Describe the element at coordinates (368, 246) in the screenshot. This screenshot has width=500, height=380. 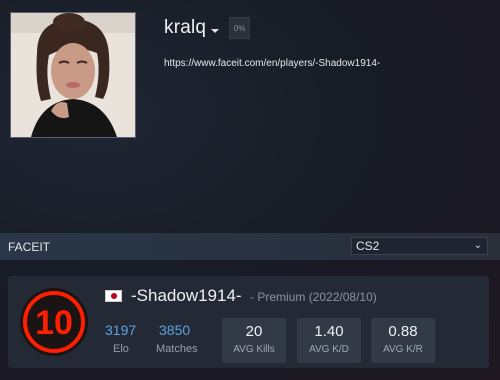
I see `game-select-value: CS2` at that location.